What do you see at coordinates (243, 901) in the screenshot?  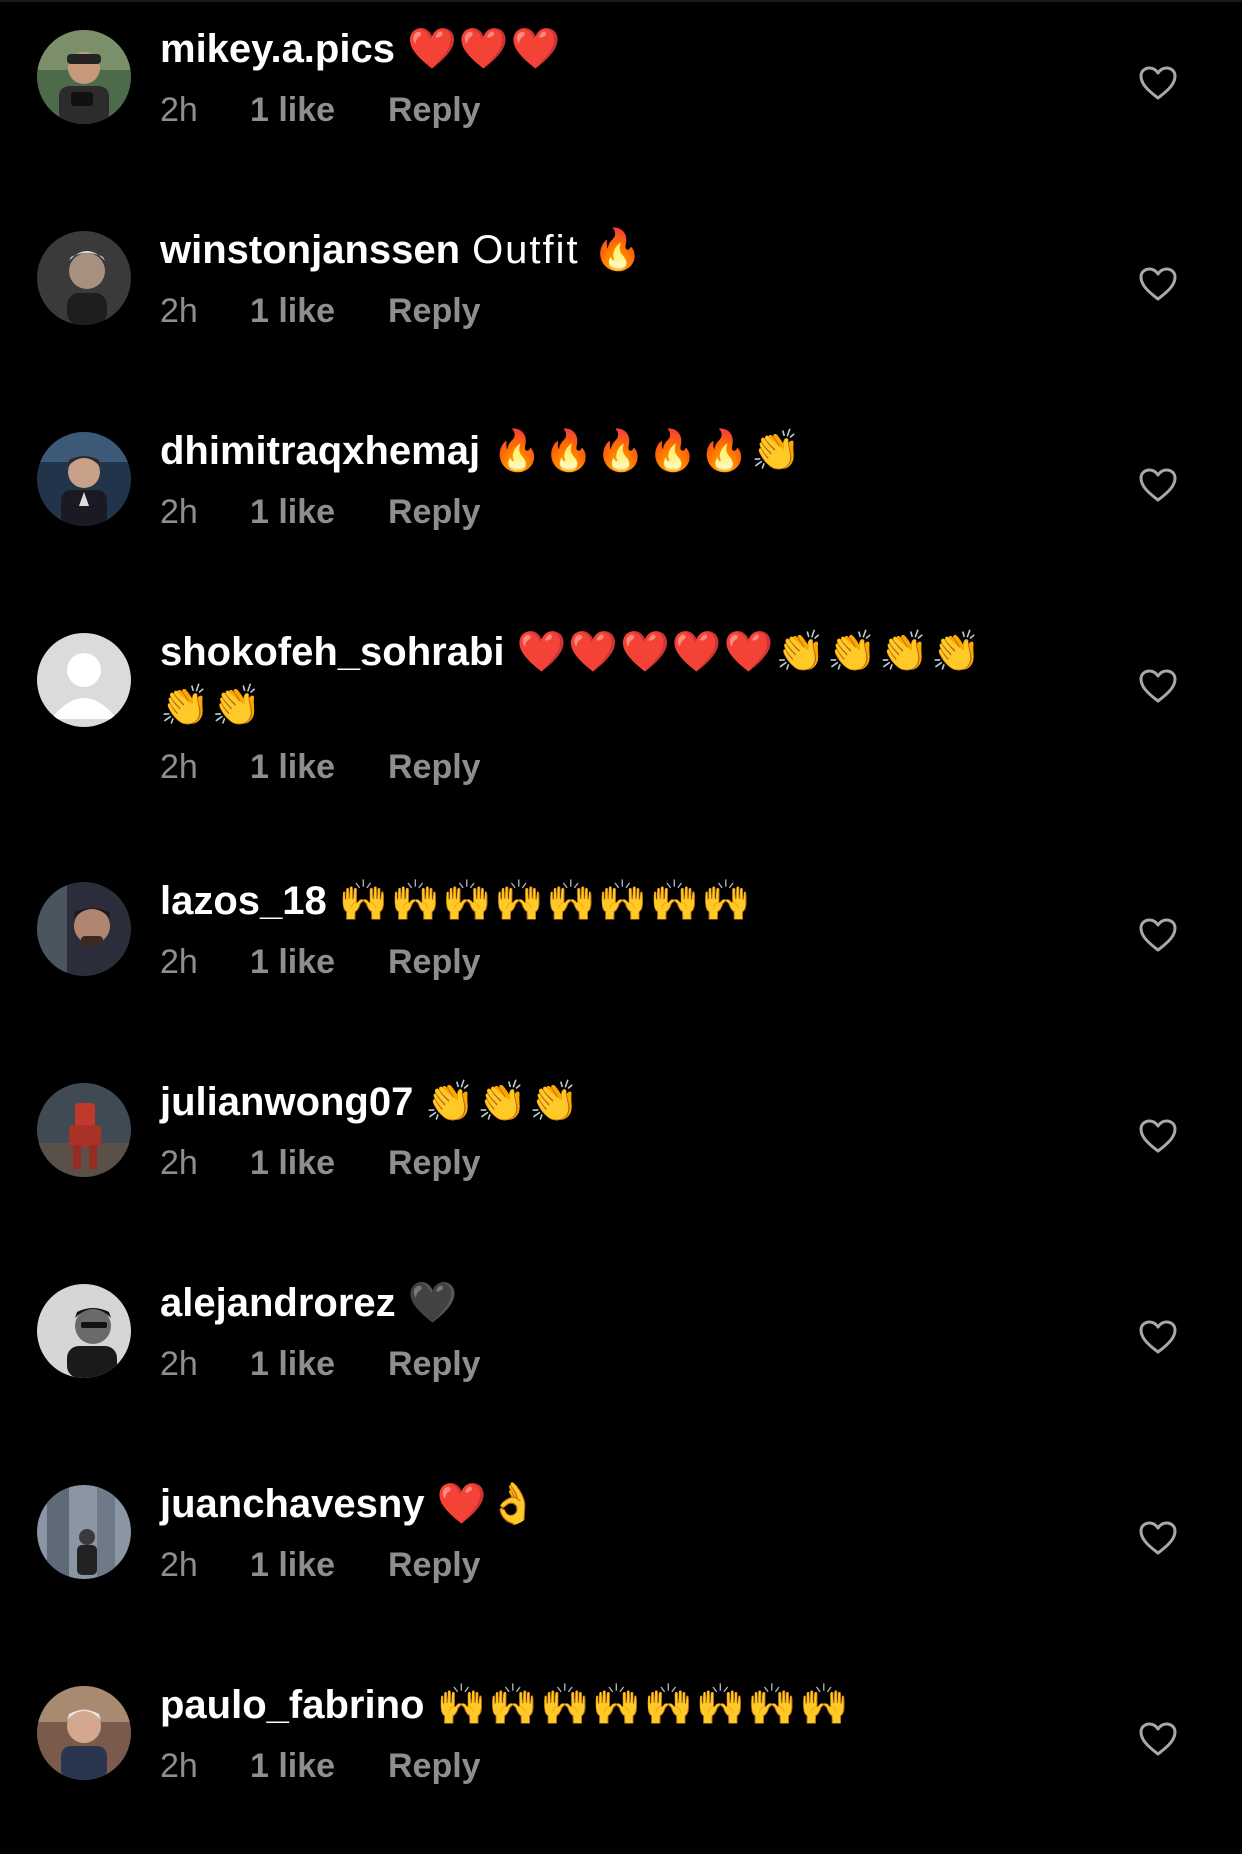 I see `comment-username: lazos_18` at bounding box center [243, 901].